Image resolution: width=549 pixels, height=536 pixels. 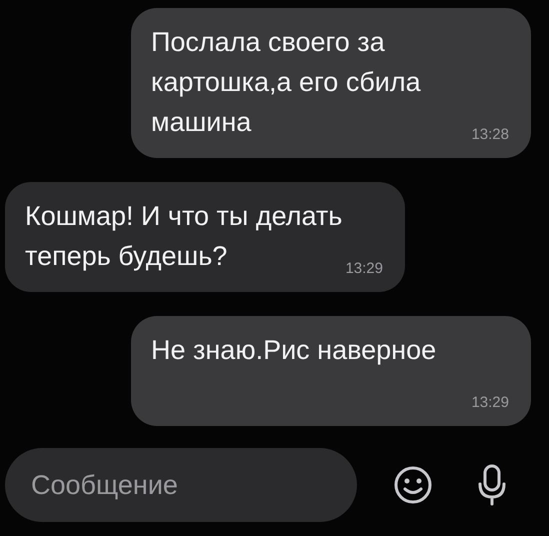 I want to click on message-text: Не знаю.Рис наверное, so click(x=293, y=350).